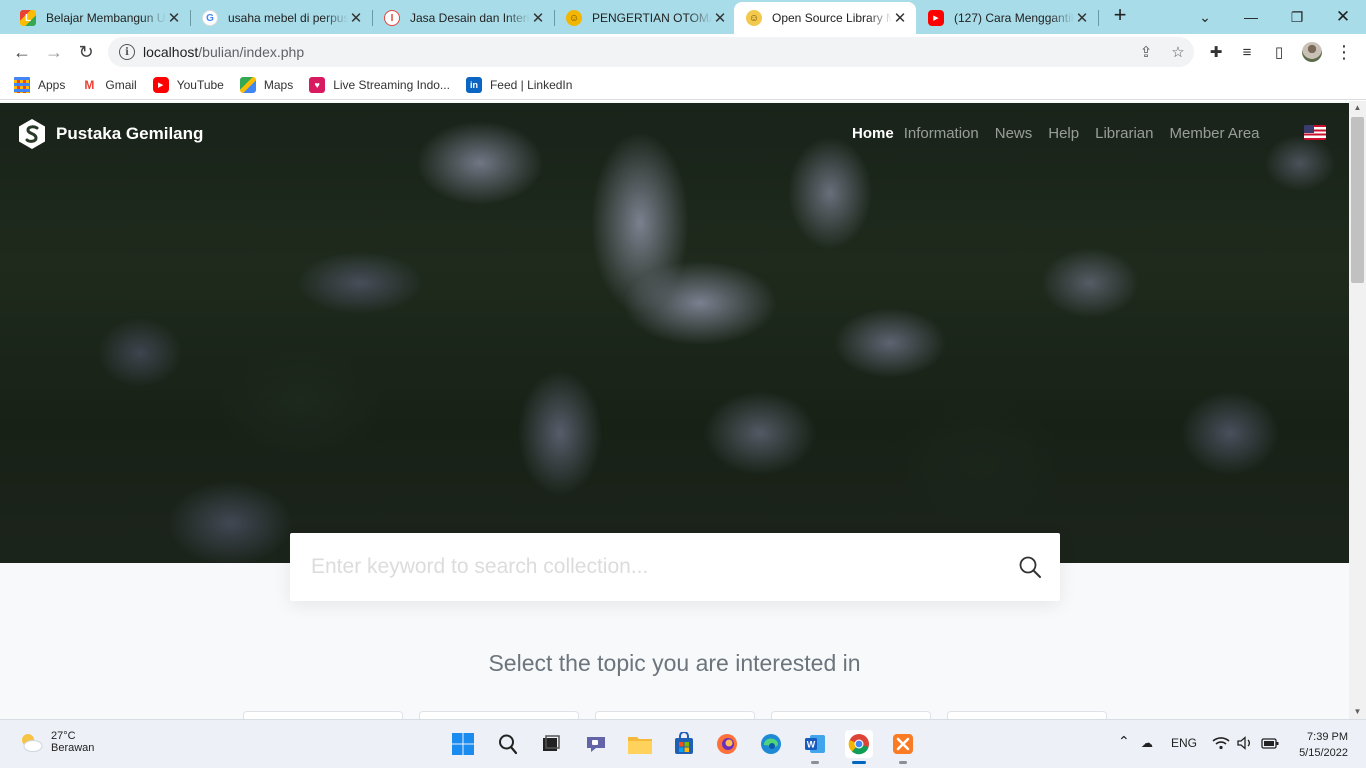 The image size is (1366, 768). Describe the element at coordinates (941, 133) in the screenshot. I see `nav-information: Information` at that location.